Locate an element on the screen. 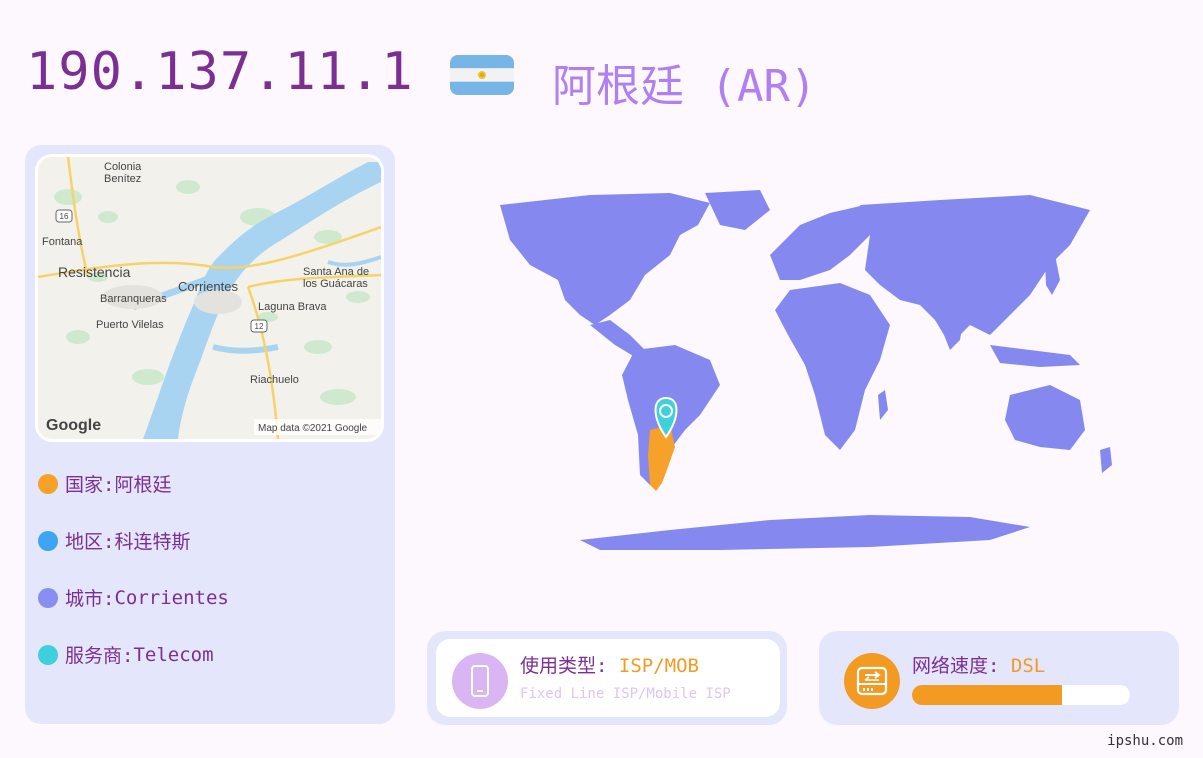  info-isp-label: 服务商: is located at coordinates (99, 656).